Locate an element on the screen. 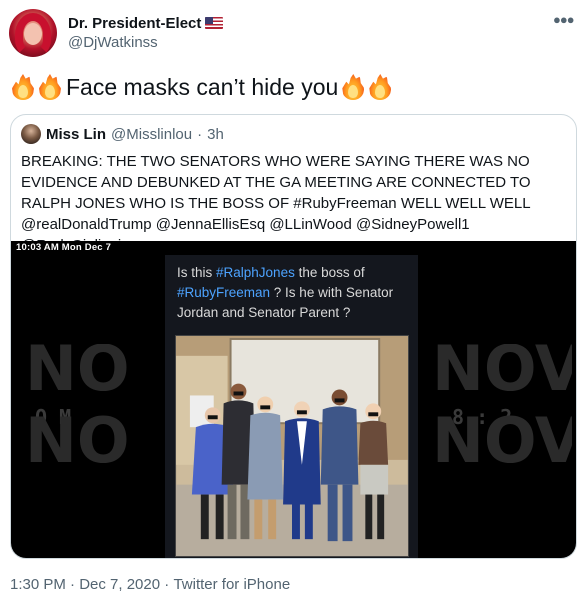  quoted-author-avatar is located at coordinates (31, 134).